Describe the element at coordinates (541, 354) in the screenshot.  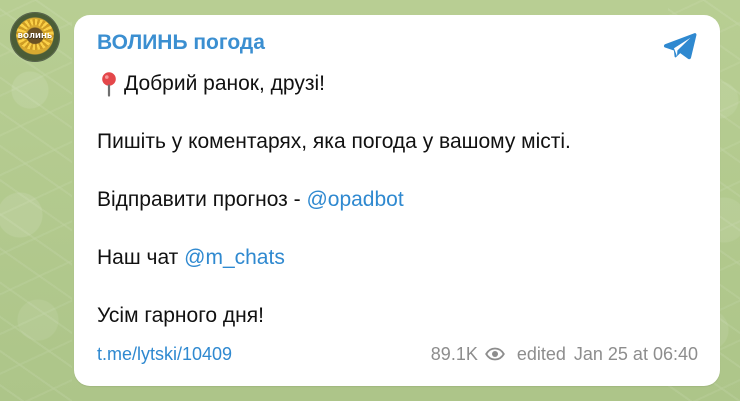
I see `edited-label: edited` at that location.